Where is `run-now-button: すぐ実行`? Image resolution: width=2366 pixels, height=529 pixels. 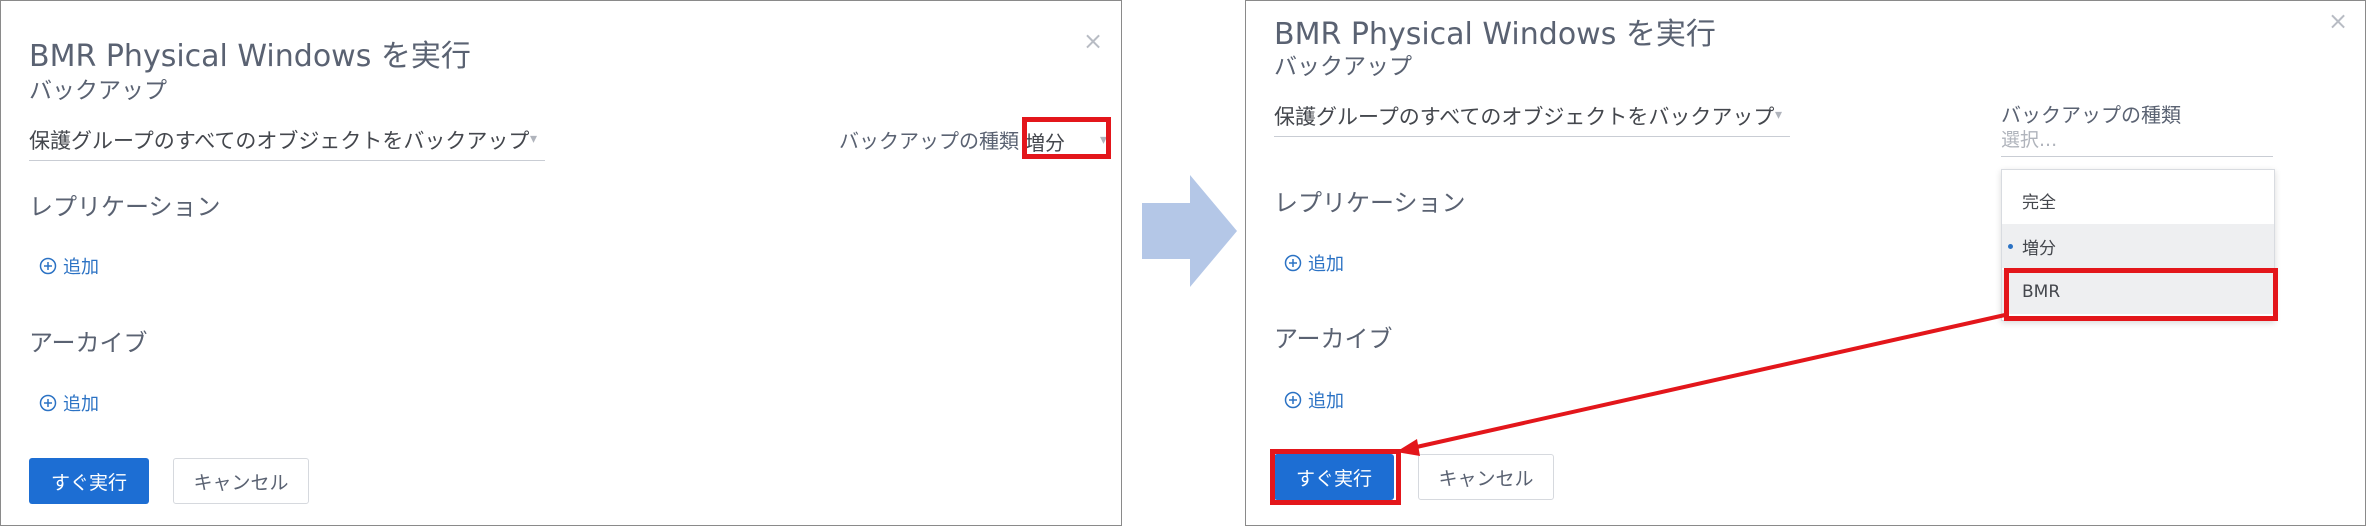 run-now-button: すぐ実行 is located at coordinates (89, 481).